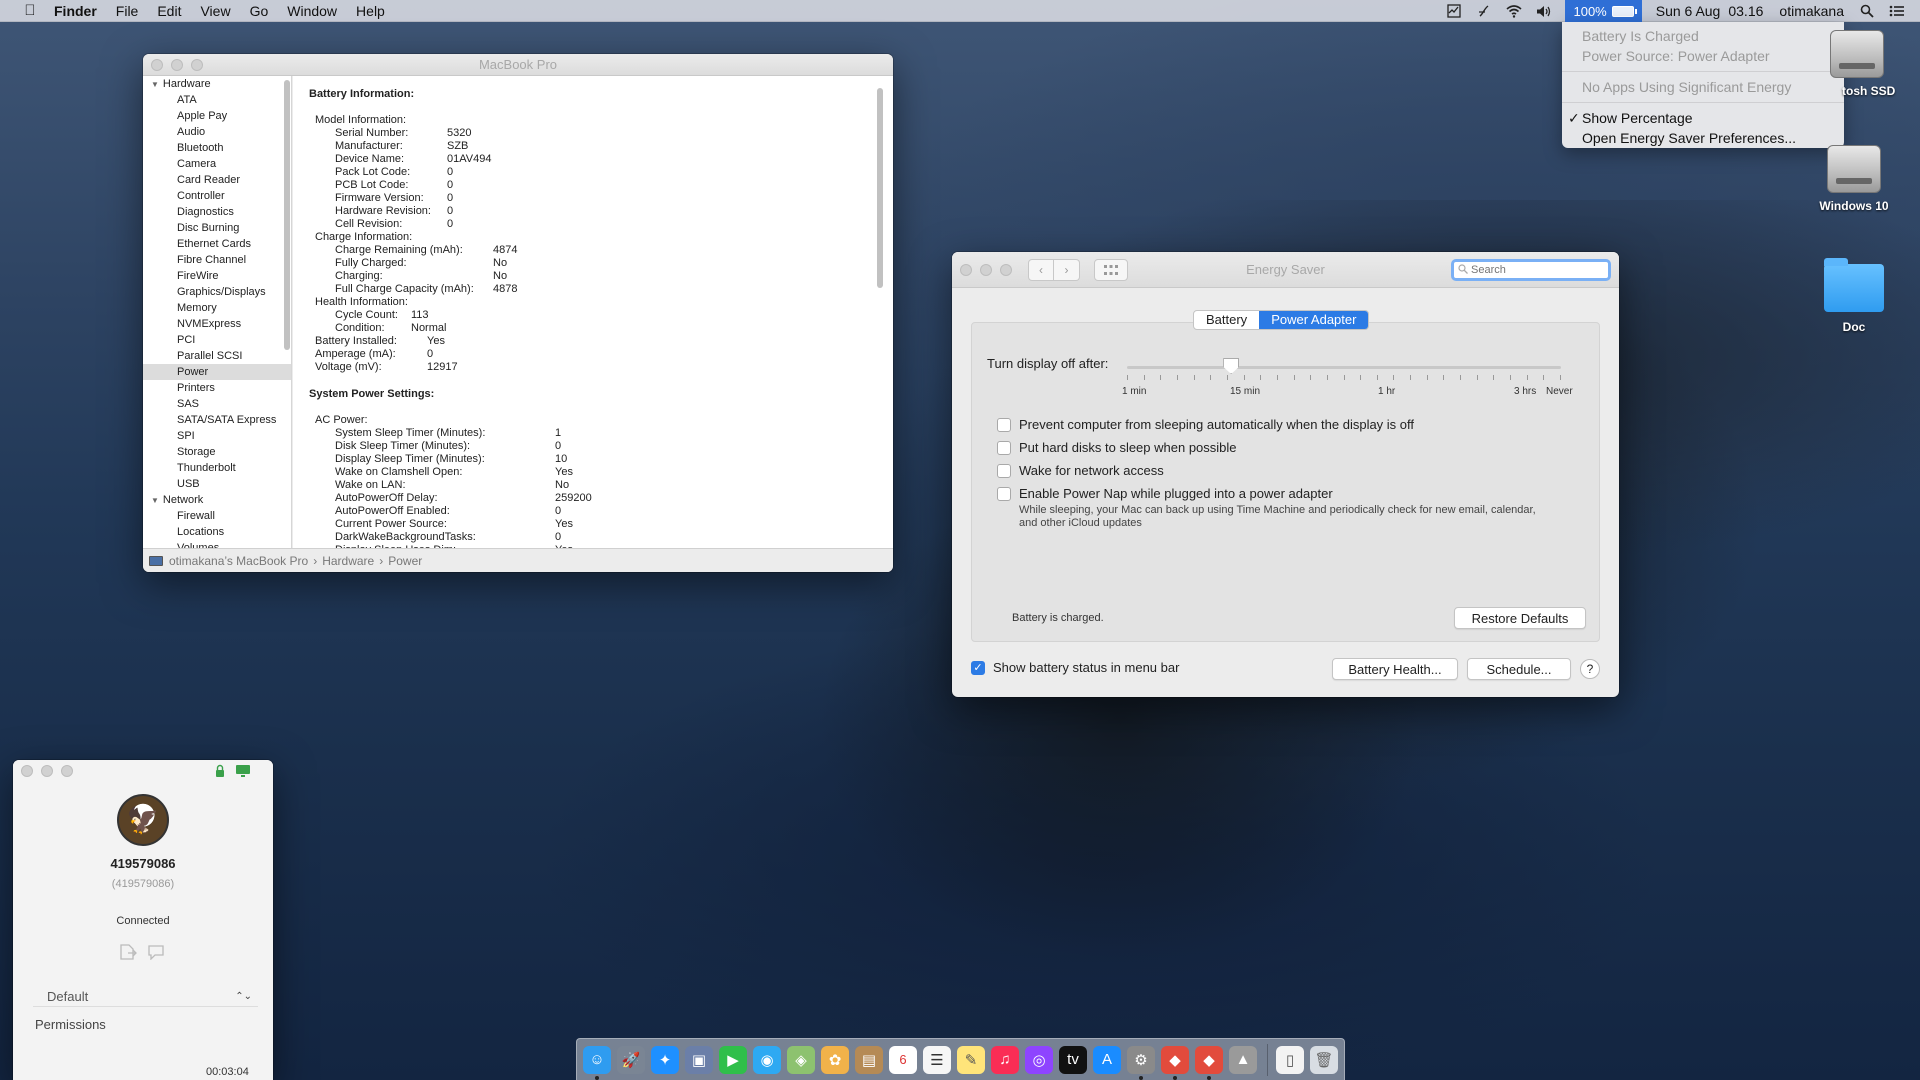  Describe the element at coordinates (1324, 1059) in the screenshot. I see `dock-trash-icon: 🗑` at that location.